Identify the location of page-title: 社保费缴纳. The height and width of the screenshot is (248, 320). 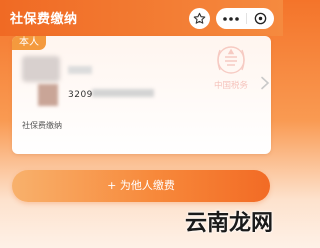
(44, 19).